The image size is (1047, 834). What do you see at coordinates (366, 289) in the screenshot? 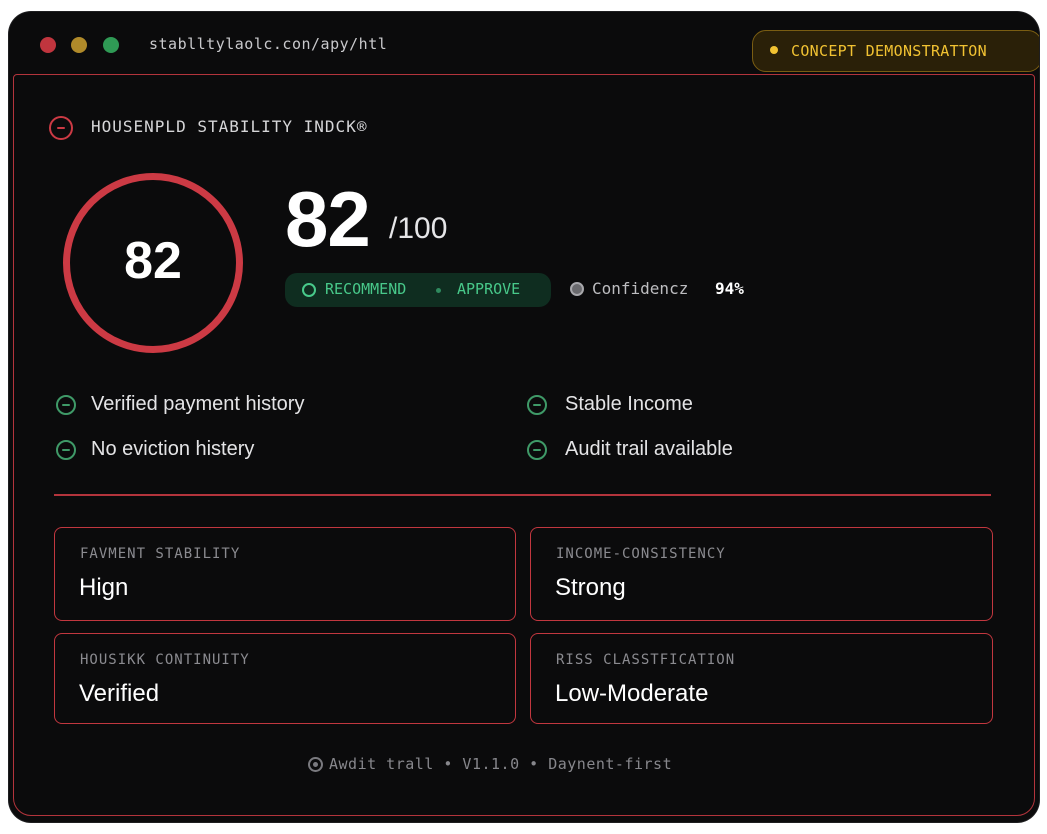
I see `recommendation-label: RECOMMEND` at bounding box center [366, 289].